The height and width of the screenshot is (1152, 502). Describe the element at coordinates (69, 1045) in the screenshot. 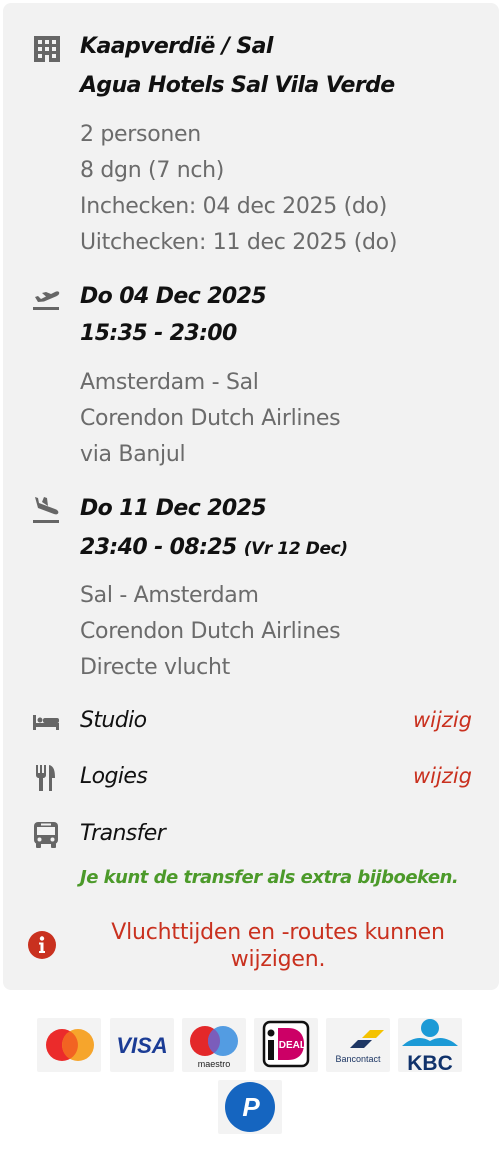

I see `mastercard-logo` at that location.